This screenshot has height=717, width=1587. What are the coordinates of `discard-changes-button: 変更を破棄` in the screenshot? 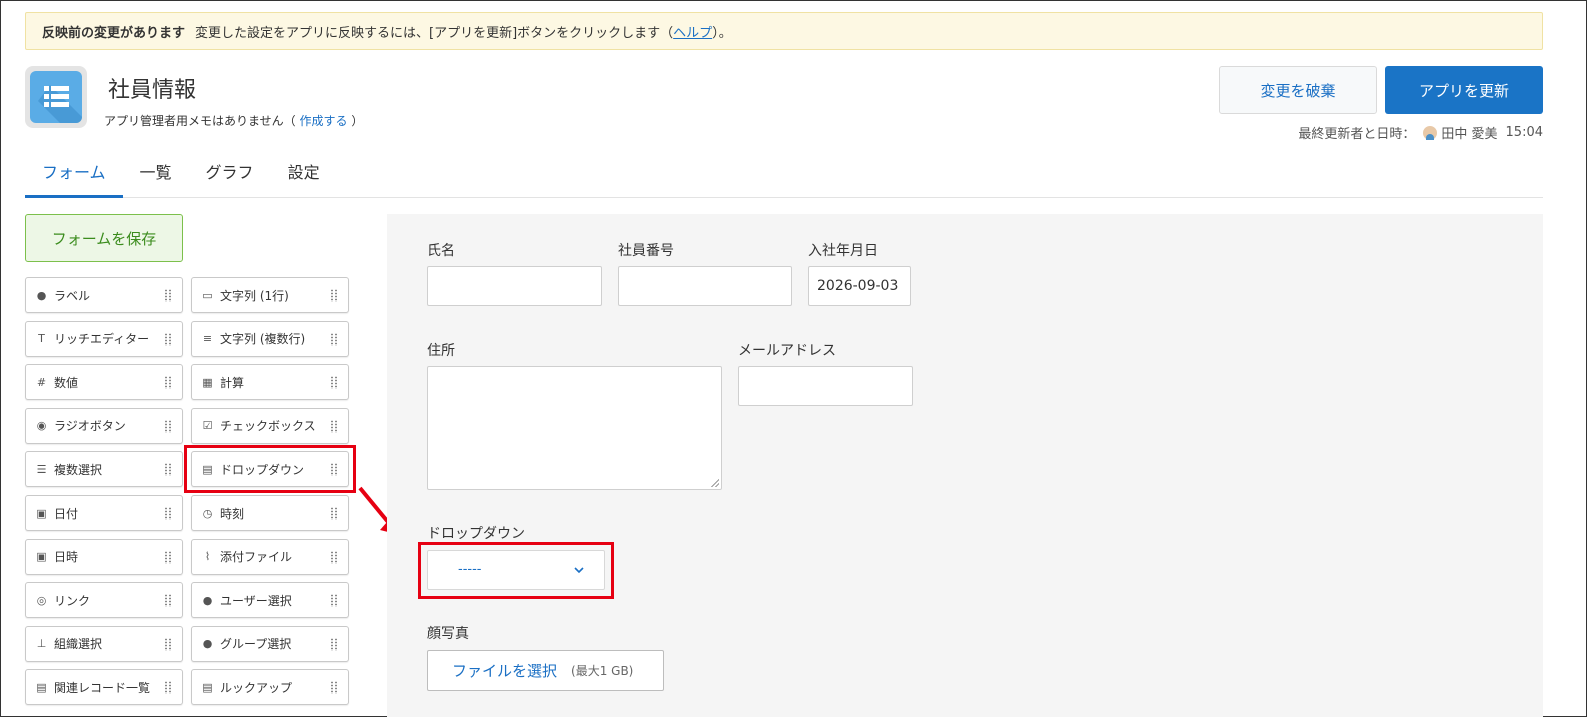 It's located at (1298, 90).